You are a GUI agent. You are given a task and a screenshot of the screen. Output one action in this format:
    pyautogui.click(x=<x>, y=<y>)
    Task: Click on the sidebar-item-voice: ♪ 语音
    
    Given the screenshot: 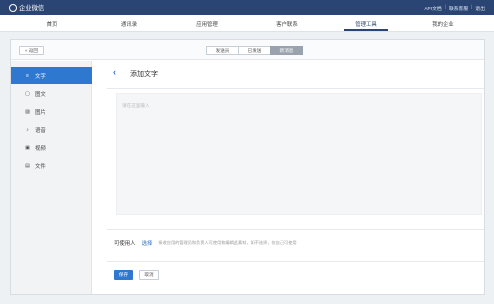 What is the action you would take?
    pyautogui.click(x=51, y=129)
    